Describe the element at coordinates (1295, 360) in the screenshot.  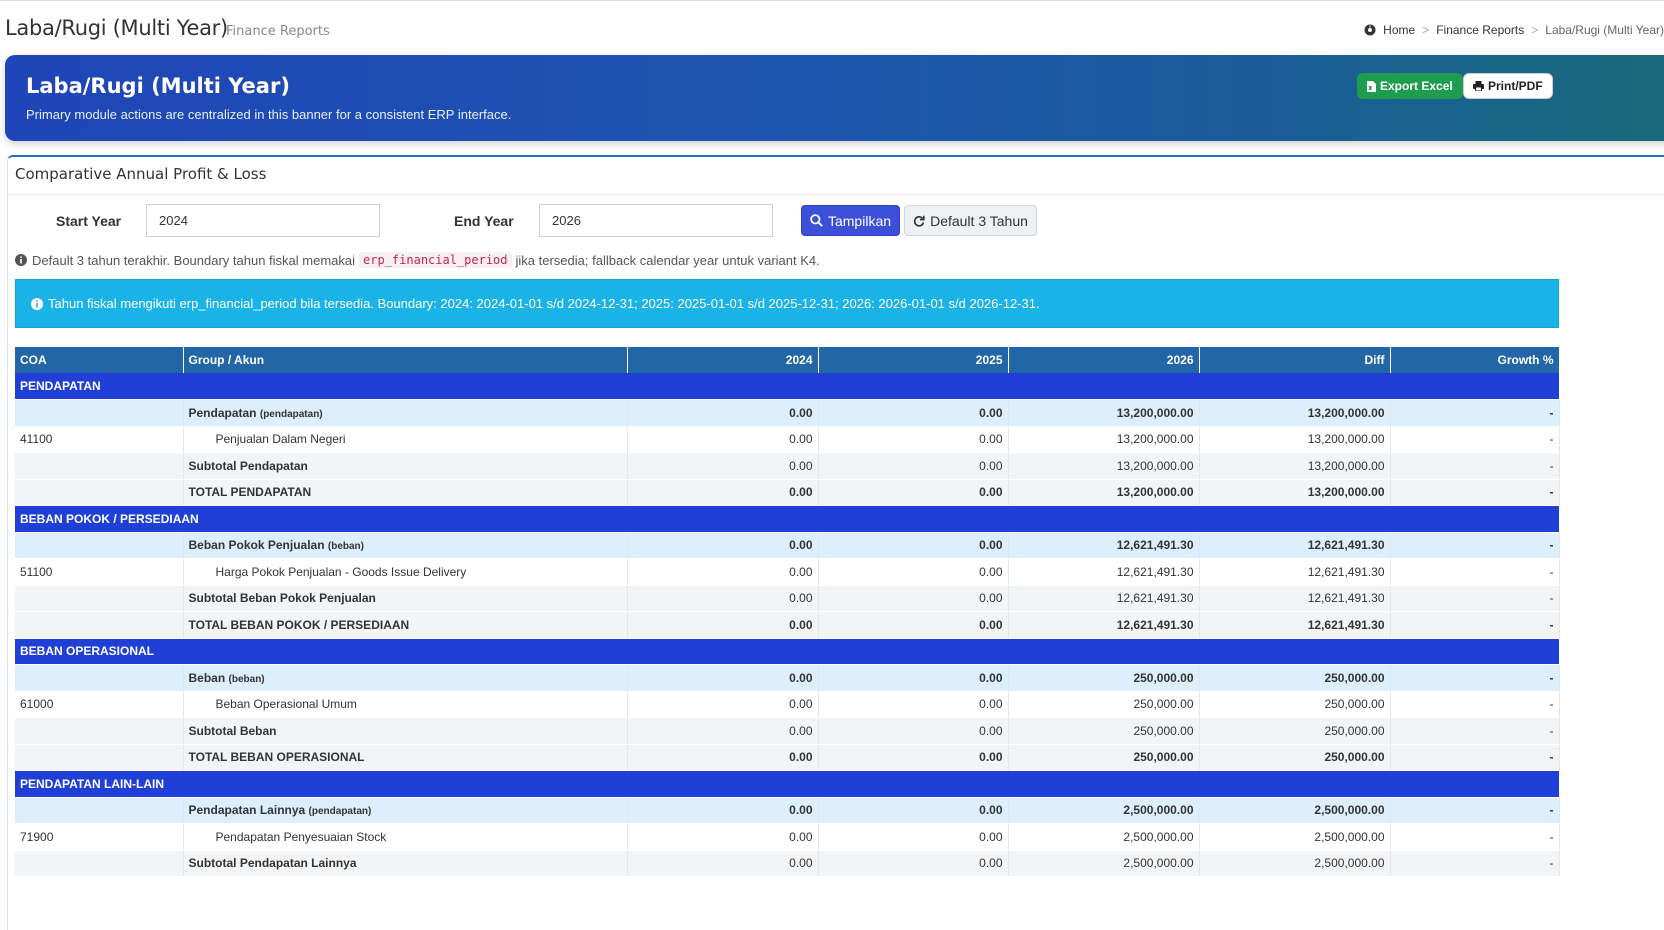
I see `column-header-diff: Diff` at that location.